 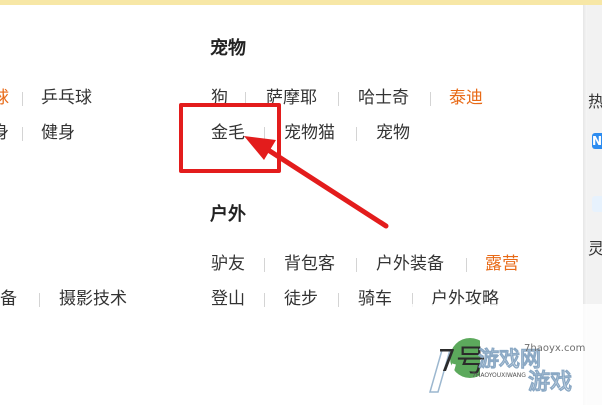 What do you see at coordinates (466, 98) in the screenshot?
I see `tag-teddy: 泰迪` at bounding box center [466, 98].